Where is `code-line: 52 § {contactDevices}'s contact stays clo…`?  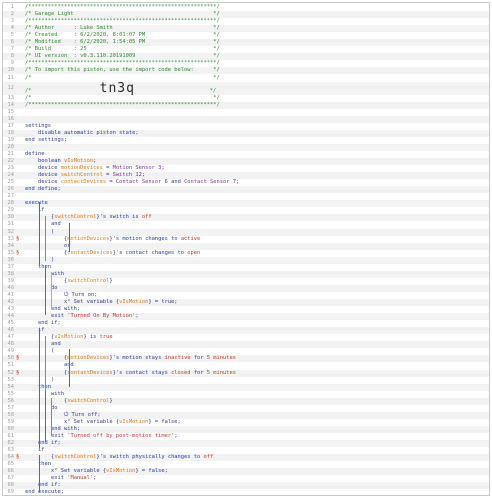
code-line: 52 § {contactDevices}'s contact stays clo… is located at coordinates (246, 373).